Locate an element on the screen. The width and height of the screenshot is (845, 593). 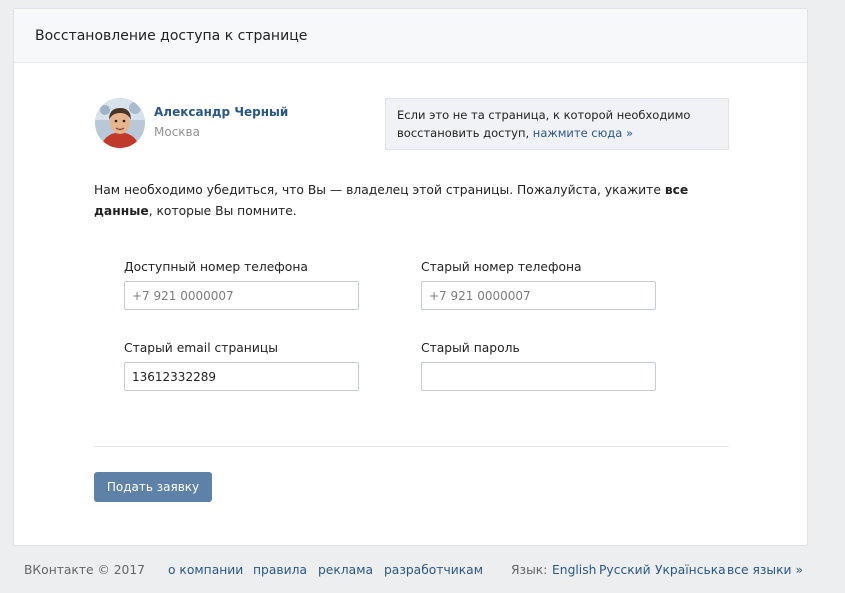
user-name: Александр Черный is located at coordinates (221, 112).